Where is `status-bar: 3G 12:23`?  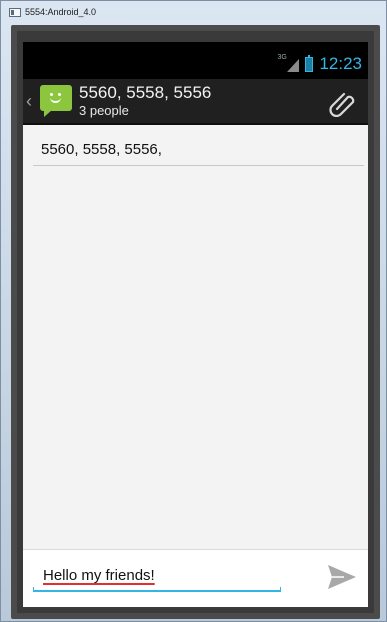 status-bar: 3G 12:23 is located at coordinates (195, 60).